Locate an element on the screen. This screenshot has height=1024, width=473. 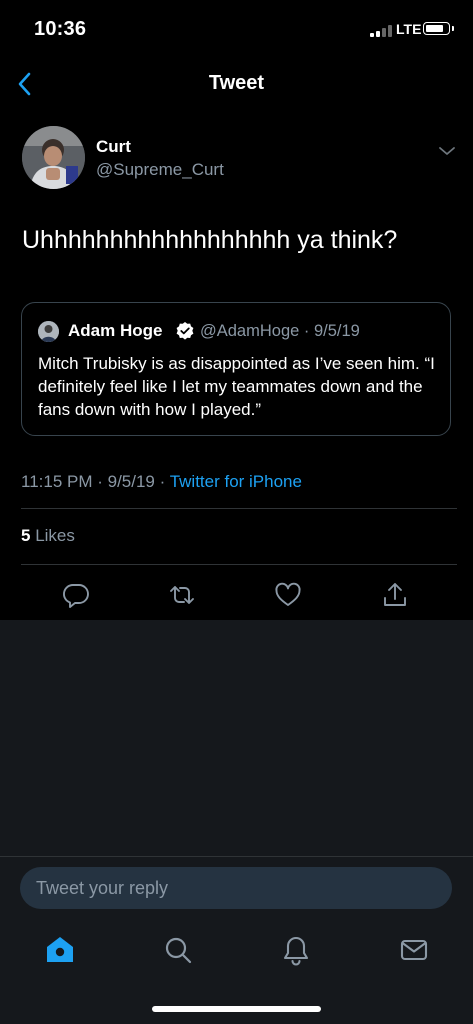
notifications-icon is located at coordinates (296, 950).